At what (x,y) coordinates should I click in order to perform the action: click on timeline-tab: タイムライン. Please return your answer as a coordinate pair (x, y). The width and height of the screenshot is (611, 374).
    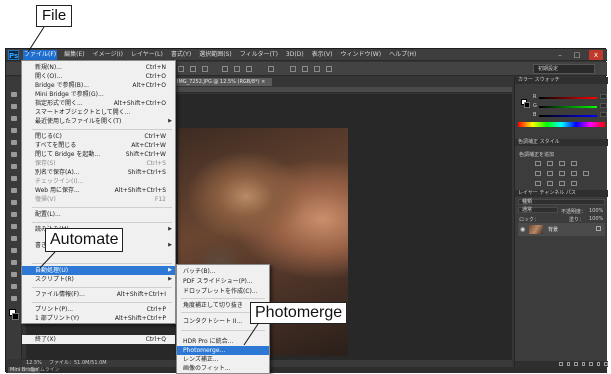
    Looking at the image, I should click on (45, 370).